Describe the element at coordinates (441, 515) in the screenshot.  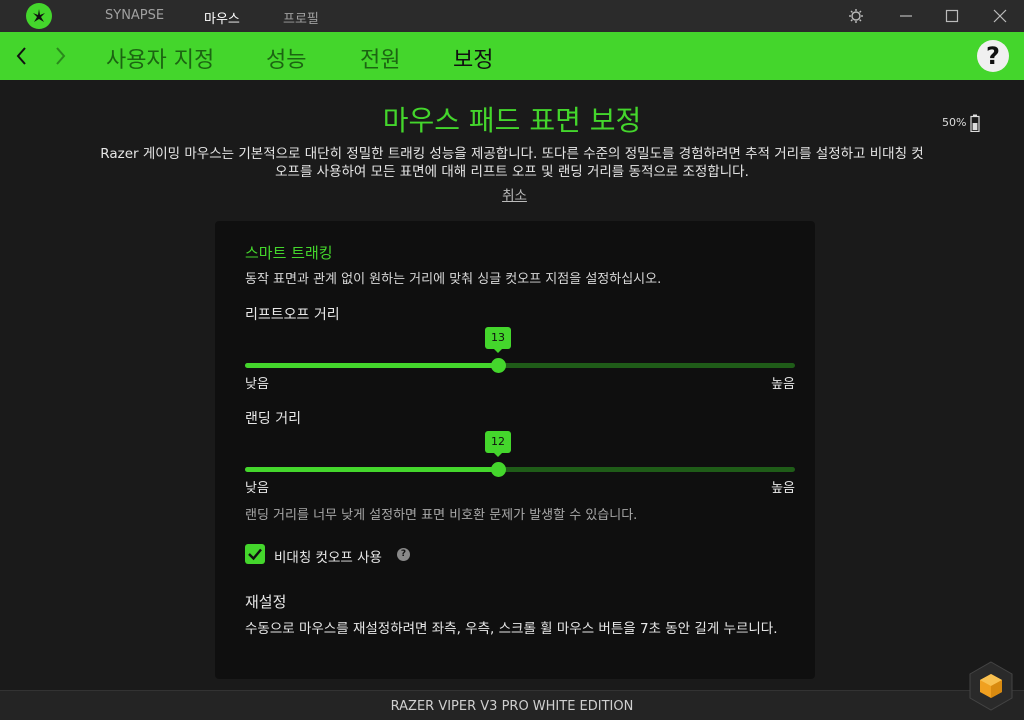
I see `landing-warning: 랜딩 거리를 너무 낮게 설정하면 표면 비호환 문제가 발생할 수 있습니다.` at that location.